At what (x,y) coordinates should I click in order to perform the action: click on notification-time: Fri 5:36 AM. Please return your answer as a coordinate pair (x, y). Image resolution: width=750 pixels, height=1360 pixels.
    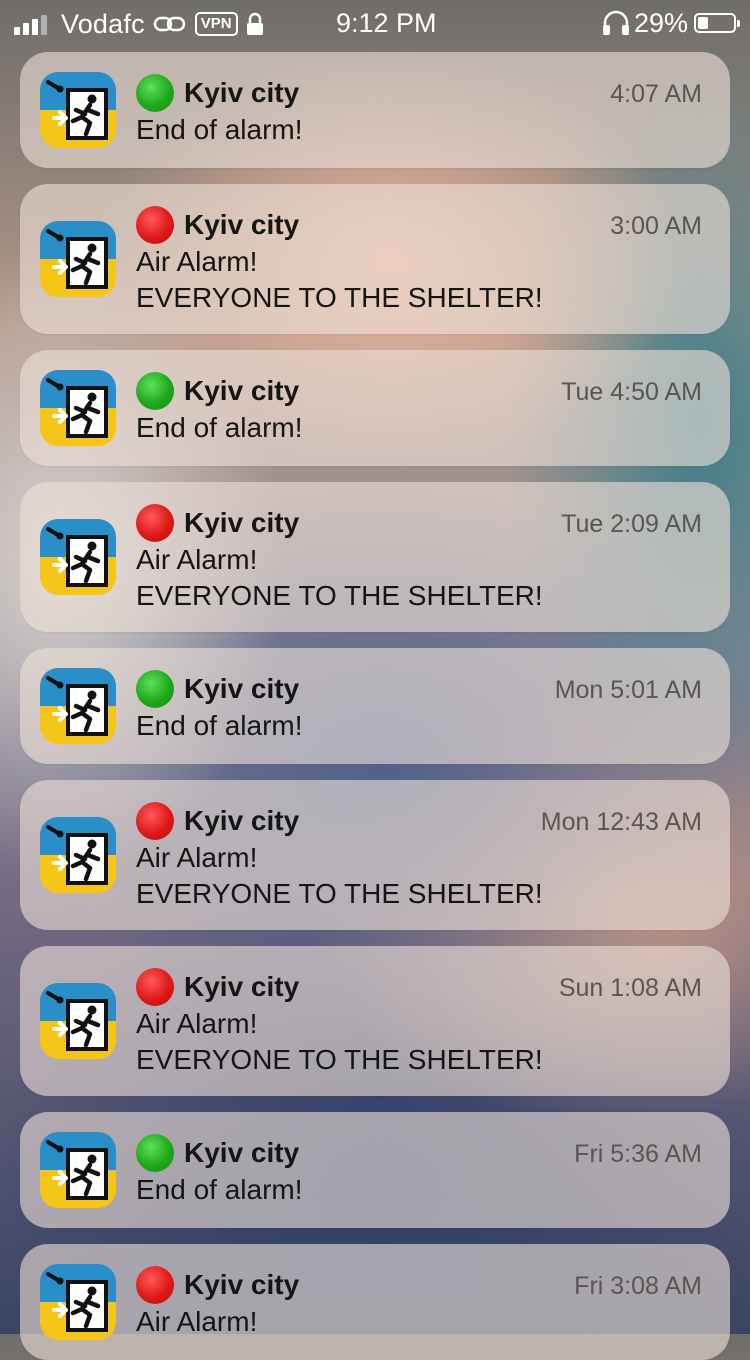
    Looking at the image, I should click on (638, 1154).